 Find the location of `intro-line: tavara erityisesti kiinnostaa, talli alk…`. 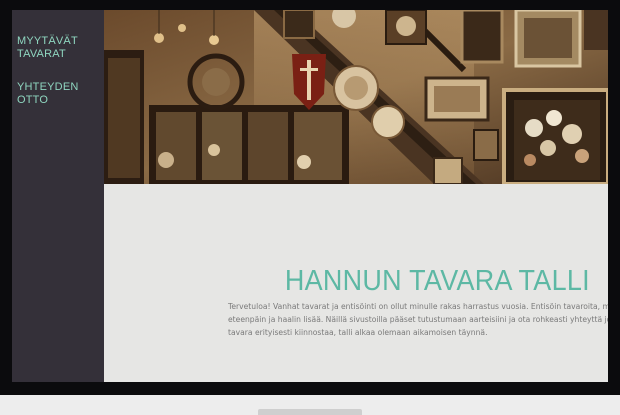

intro-line: tavara erityisesti kiinnostaa, talli alk… is located at coordinates (358, 332).